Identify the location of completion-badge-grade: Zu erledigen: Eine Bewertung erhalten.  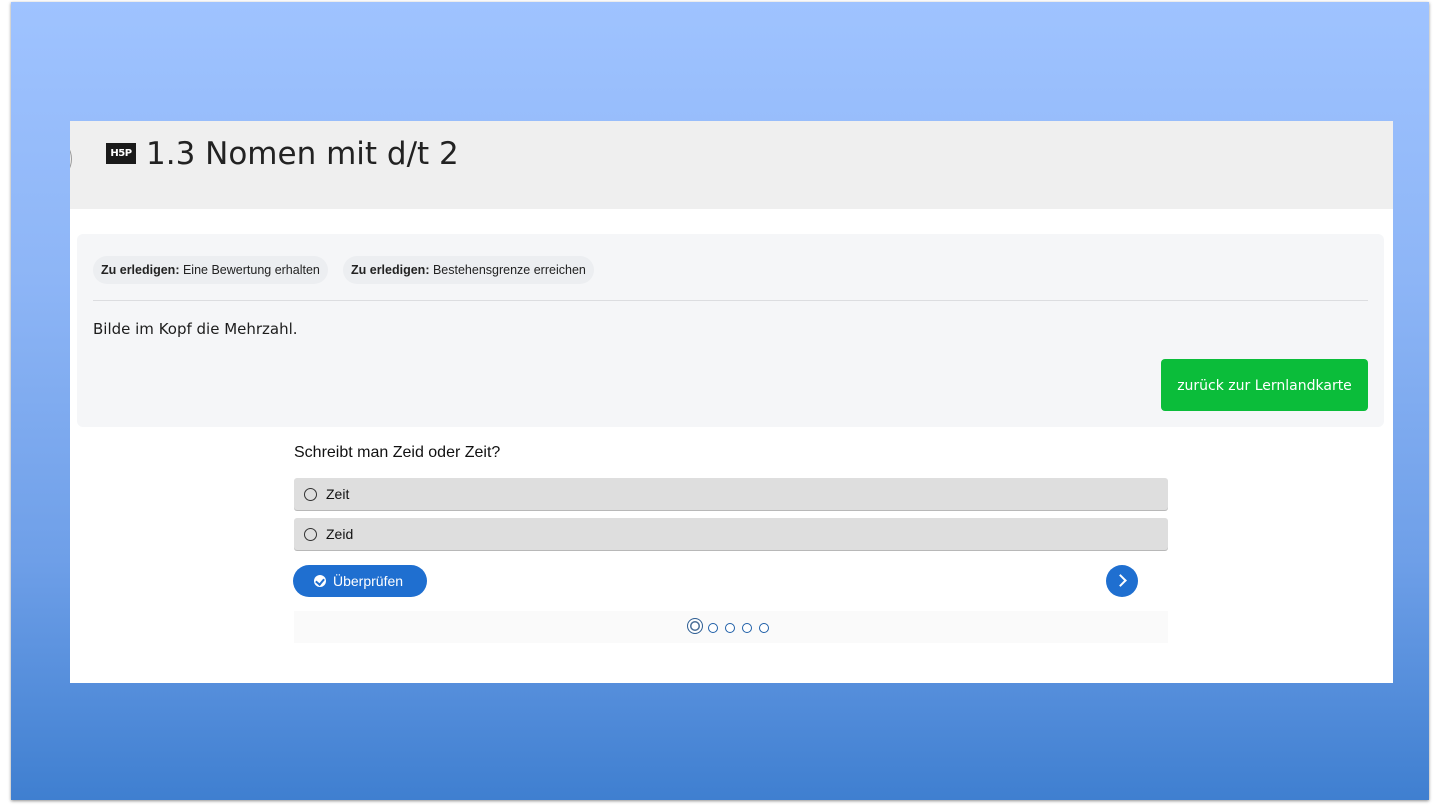
(210, 270).